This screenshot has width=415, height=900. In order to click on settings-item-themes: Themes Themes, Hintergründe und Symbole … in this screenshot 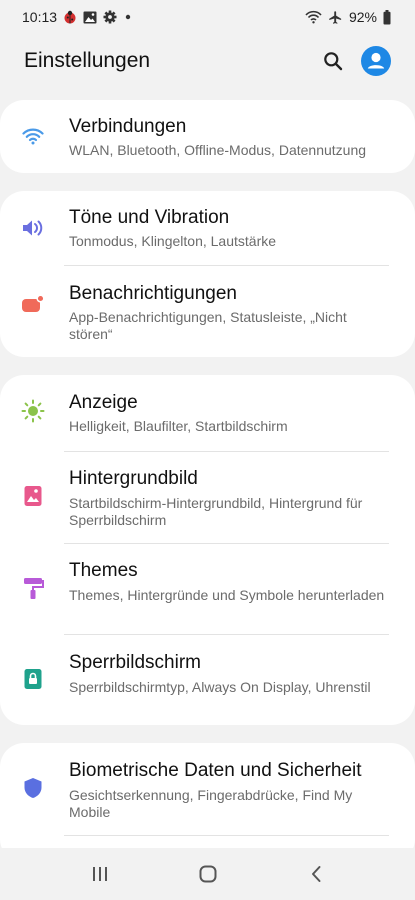, I will do `click(207, 589)`.